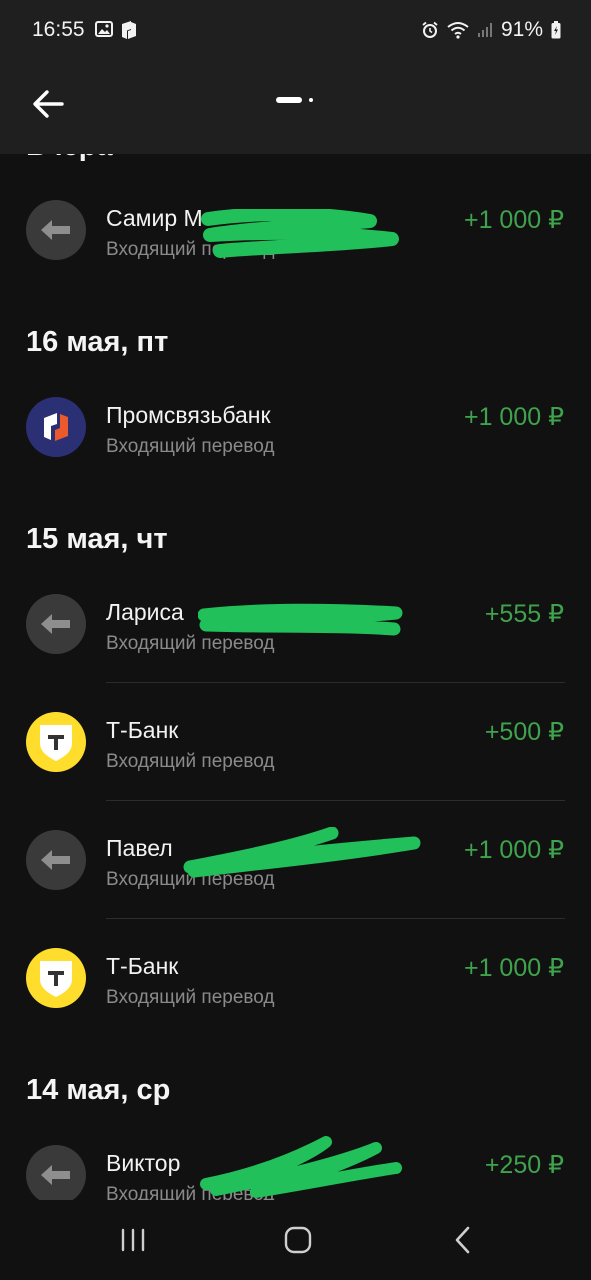  I want to click on transaction-row: Павел Входящий перевод +1 000 ₽, so click(295, 860).